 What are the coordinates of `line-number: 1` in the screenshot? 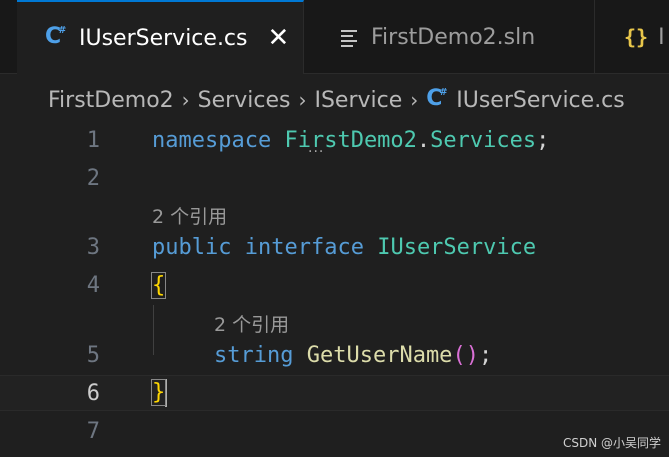 It's located at (93, 140).